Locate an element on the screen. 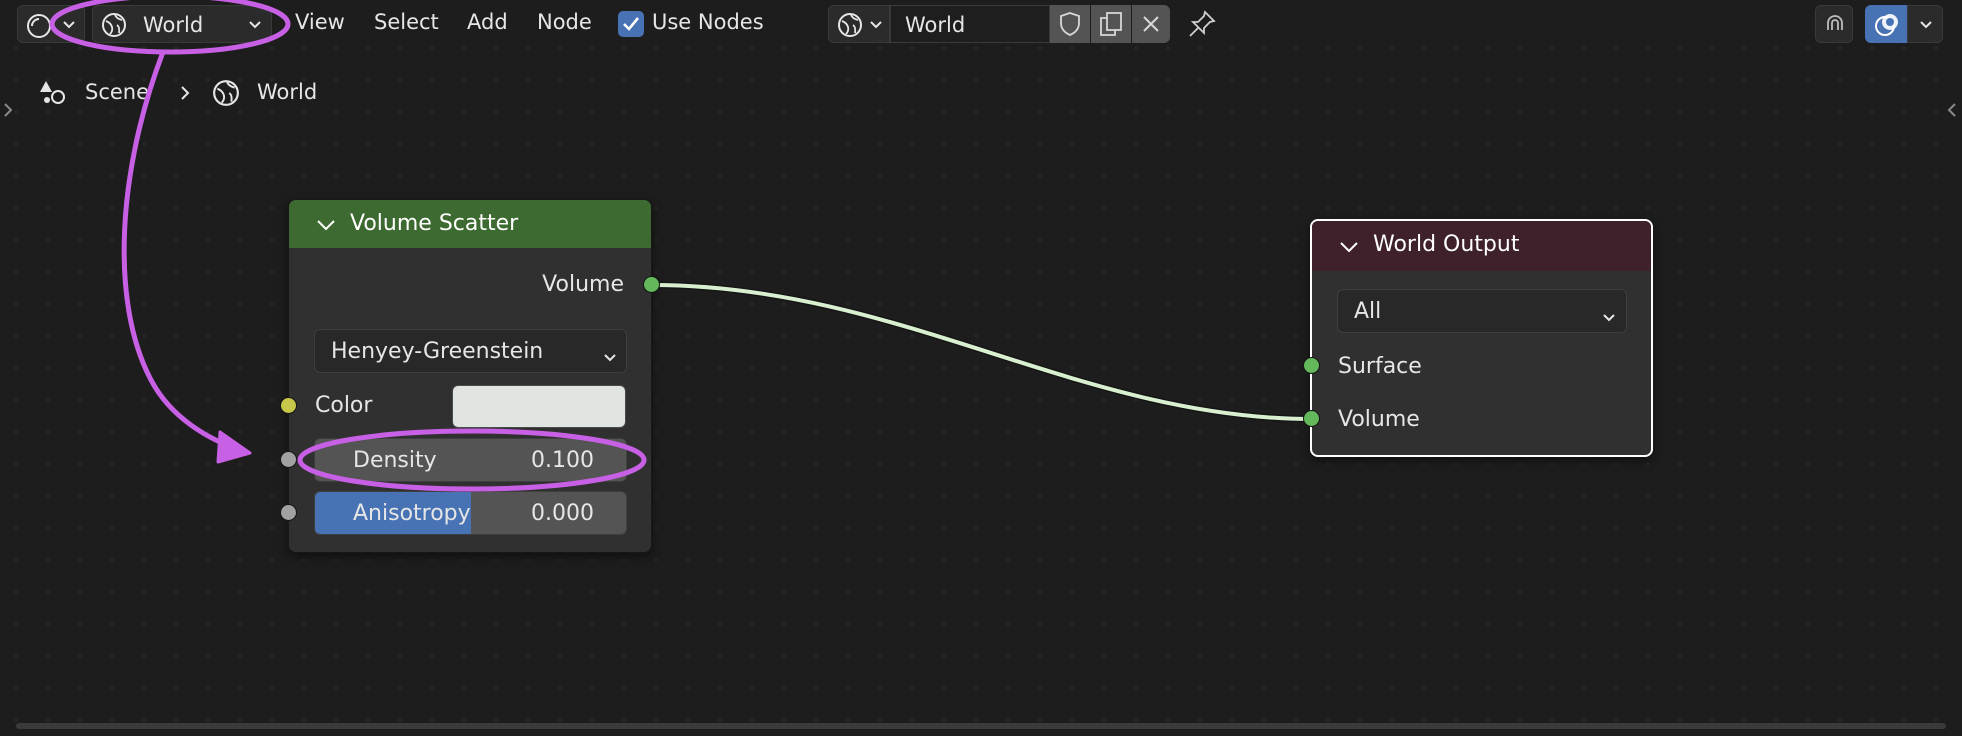  annotation-arrowhead is located at coordinates (234, 447).